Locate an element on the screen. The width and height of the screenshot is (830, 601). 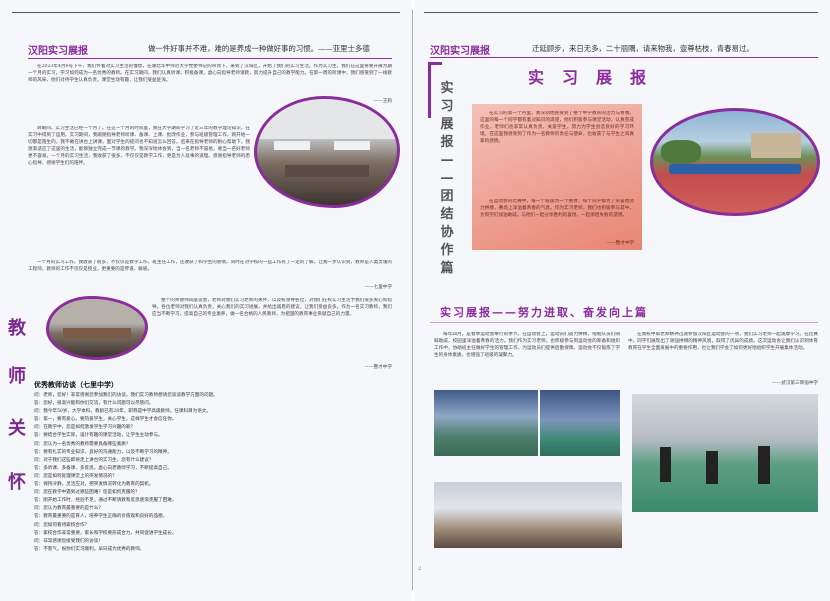
interview-line: 答：要结合学生实际，设计有趣的课堂活动，让学生主动参与。 is located at coordinates (98, 436).